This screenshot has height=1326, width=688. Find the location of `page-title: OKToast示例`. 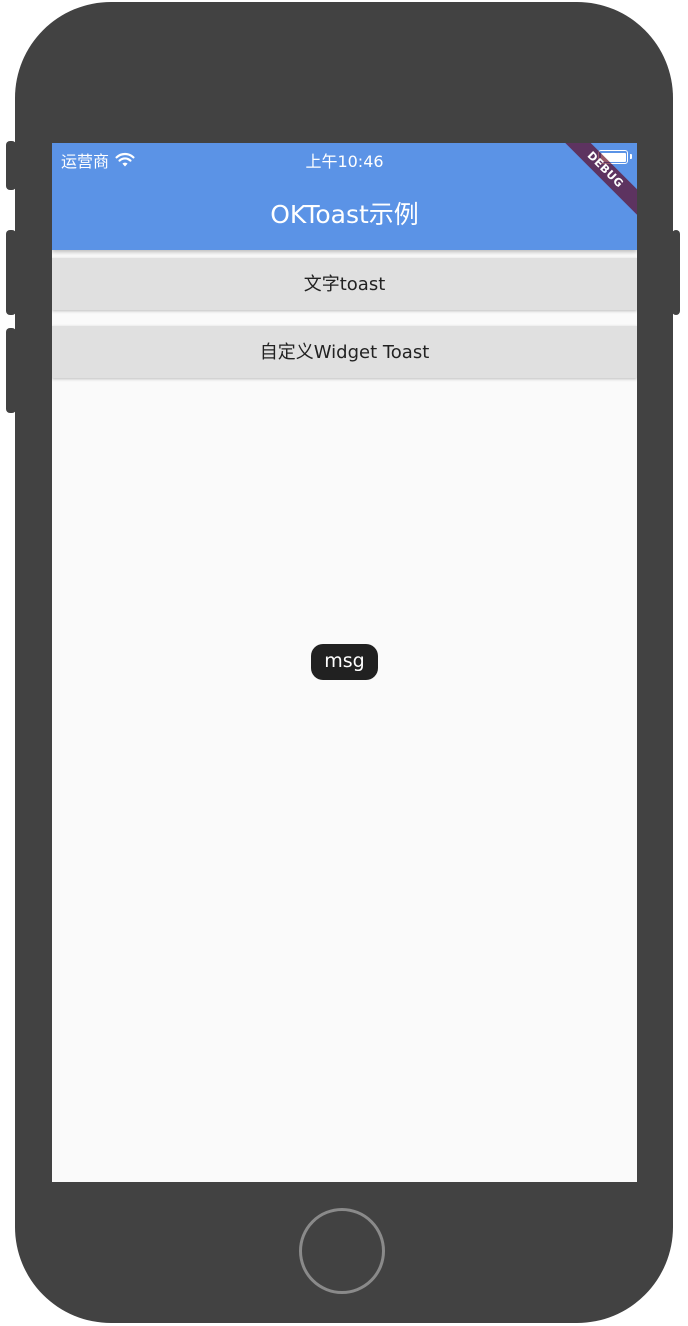

page-title: OKToast示例 is located at coordinates (344, 214).